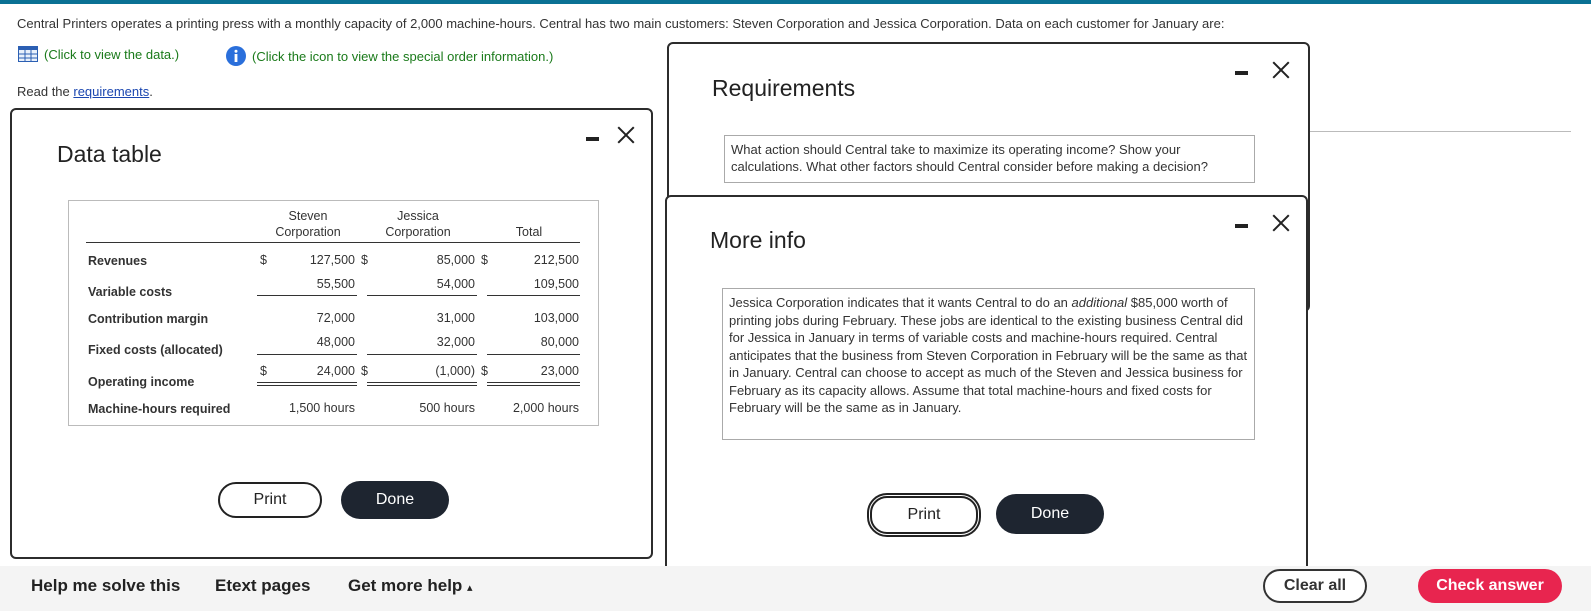 The height and width of the screenshot is (611, 1591). I want to click on row-label-variable-costs: Variable costs, so click(130, 292).